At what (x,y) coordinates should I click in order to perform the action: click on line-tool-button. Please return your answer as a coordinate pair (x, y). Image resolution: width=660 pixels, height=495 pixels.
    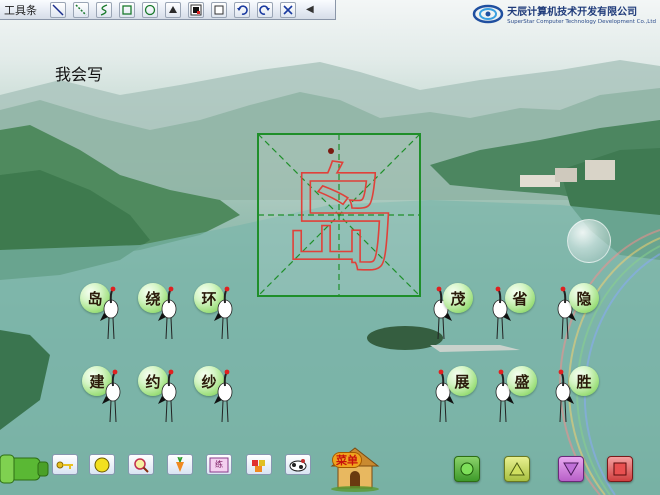
    Looking at the image, I should click on (58, 9).